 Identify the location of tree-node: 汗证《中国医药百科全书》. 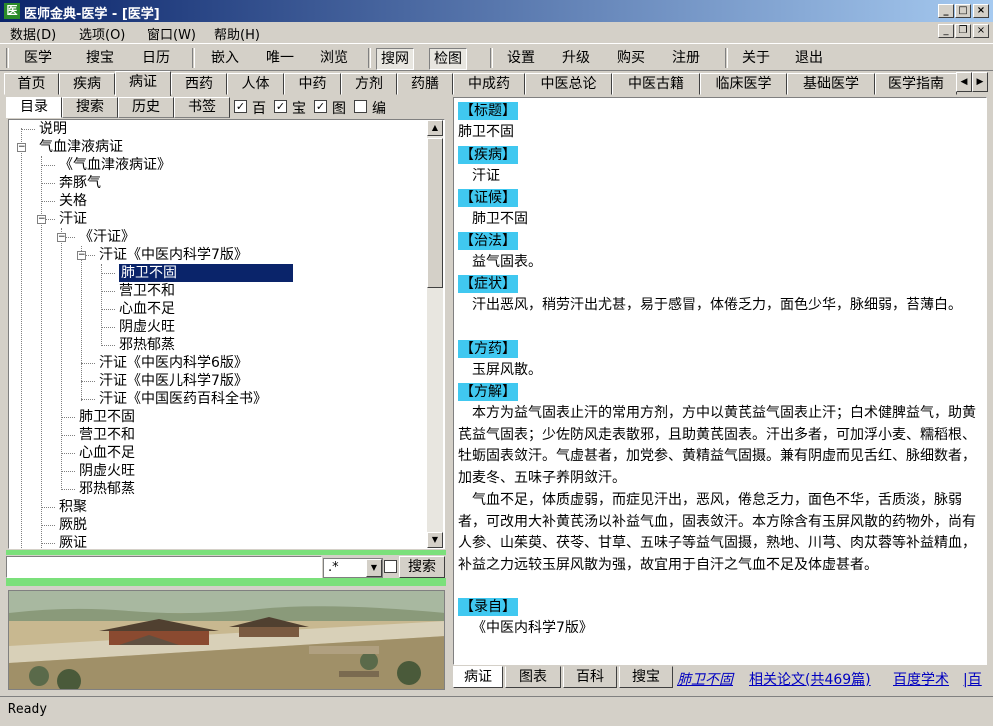
(183, 399).